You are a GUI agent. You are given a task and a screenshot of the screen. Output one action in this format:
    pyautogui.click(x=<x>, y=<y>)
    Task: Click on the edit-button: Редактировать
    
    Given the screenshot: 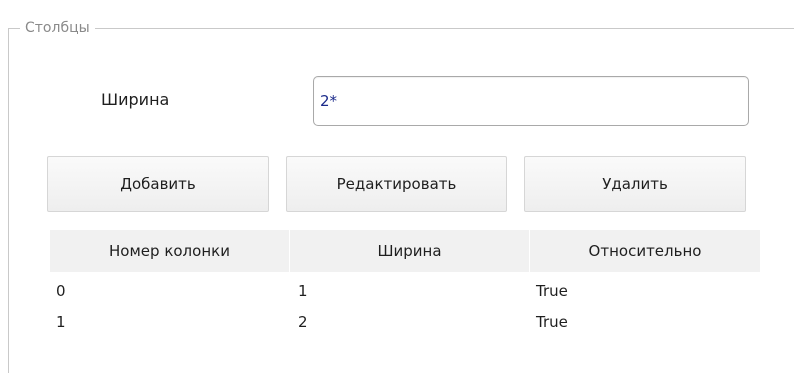 What is the action you would take?
    pyautogui.click(x=396, y=184)
    